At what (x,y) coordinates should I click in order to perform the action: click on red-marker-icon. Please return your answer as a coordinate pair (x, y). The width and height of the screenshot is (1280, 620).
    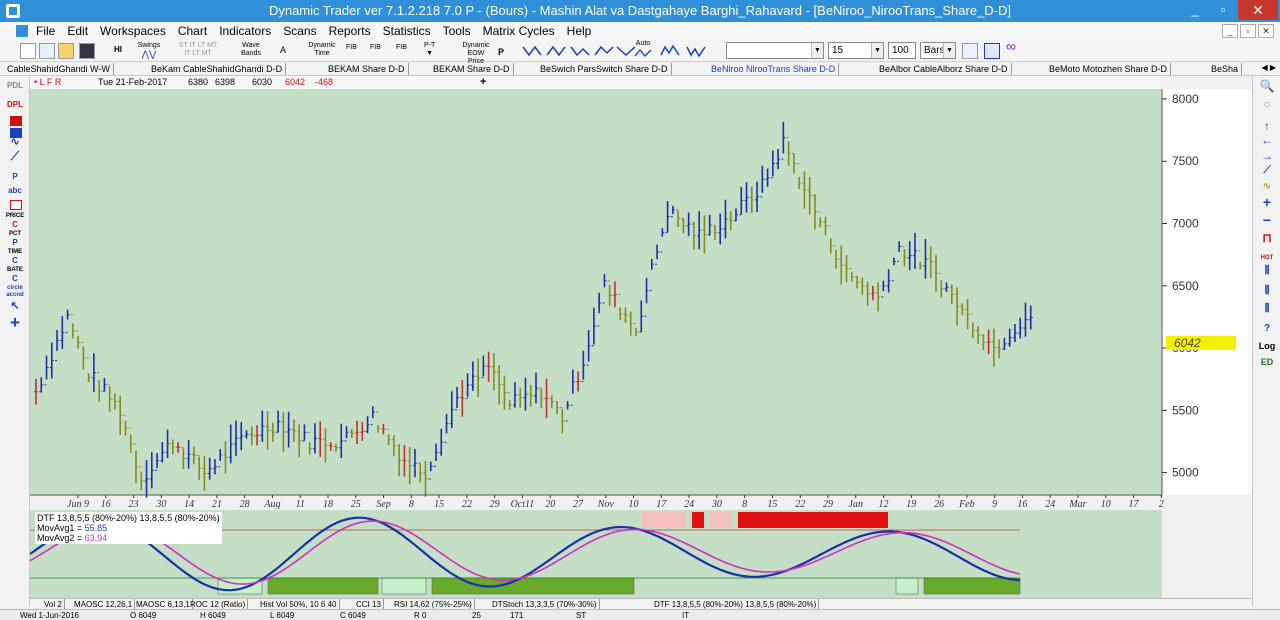
    Looking at the image, I should click on (16, 121).